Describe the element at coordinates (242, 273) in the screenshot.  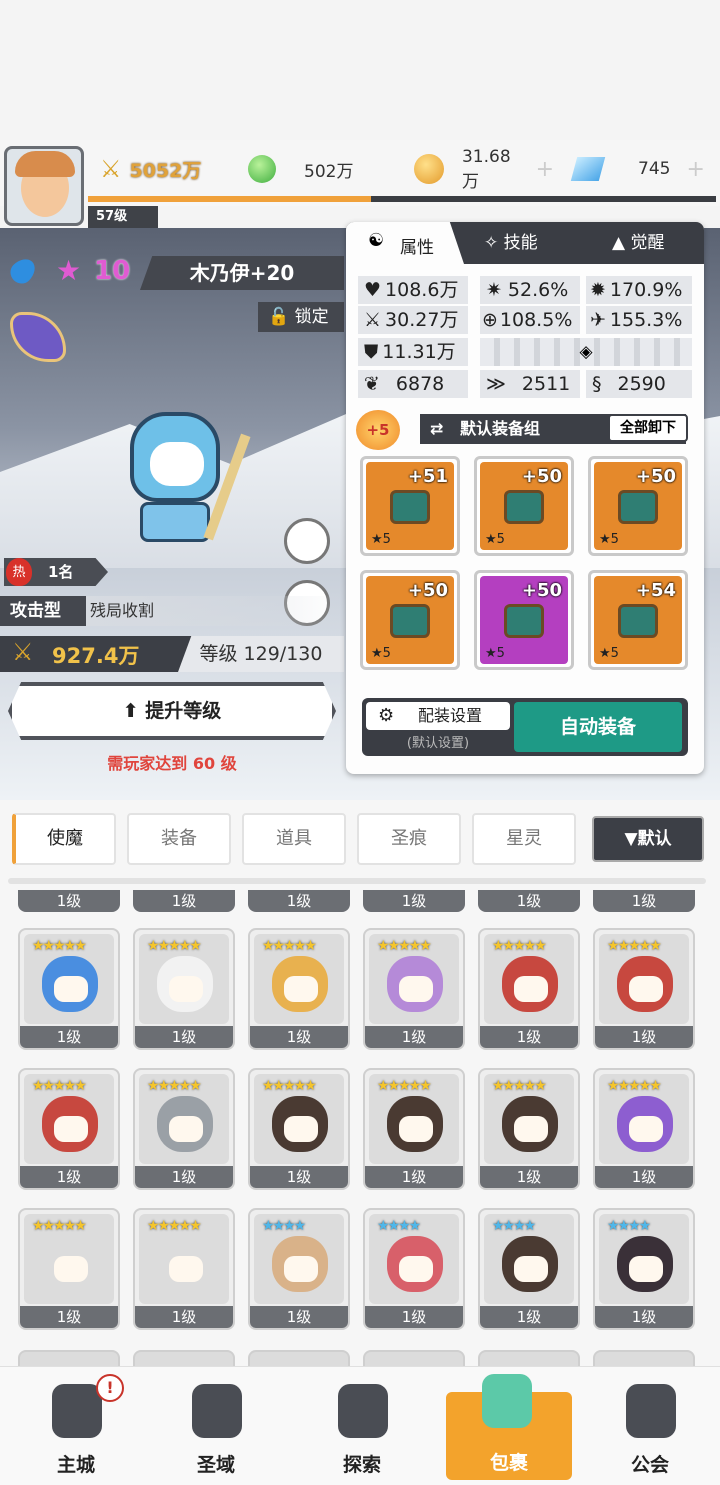
I see `hero-name: 木乃伊+20` at that location.